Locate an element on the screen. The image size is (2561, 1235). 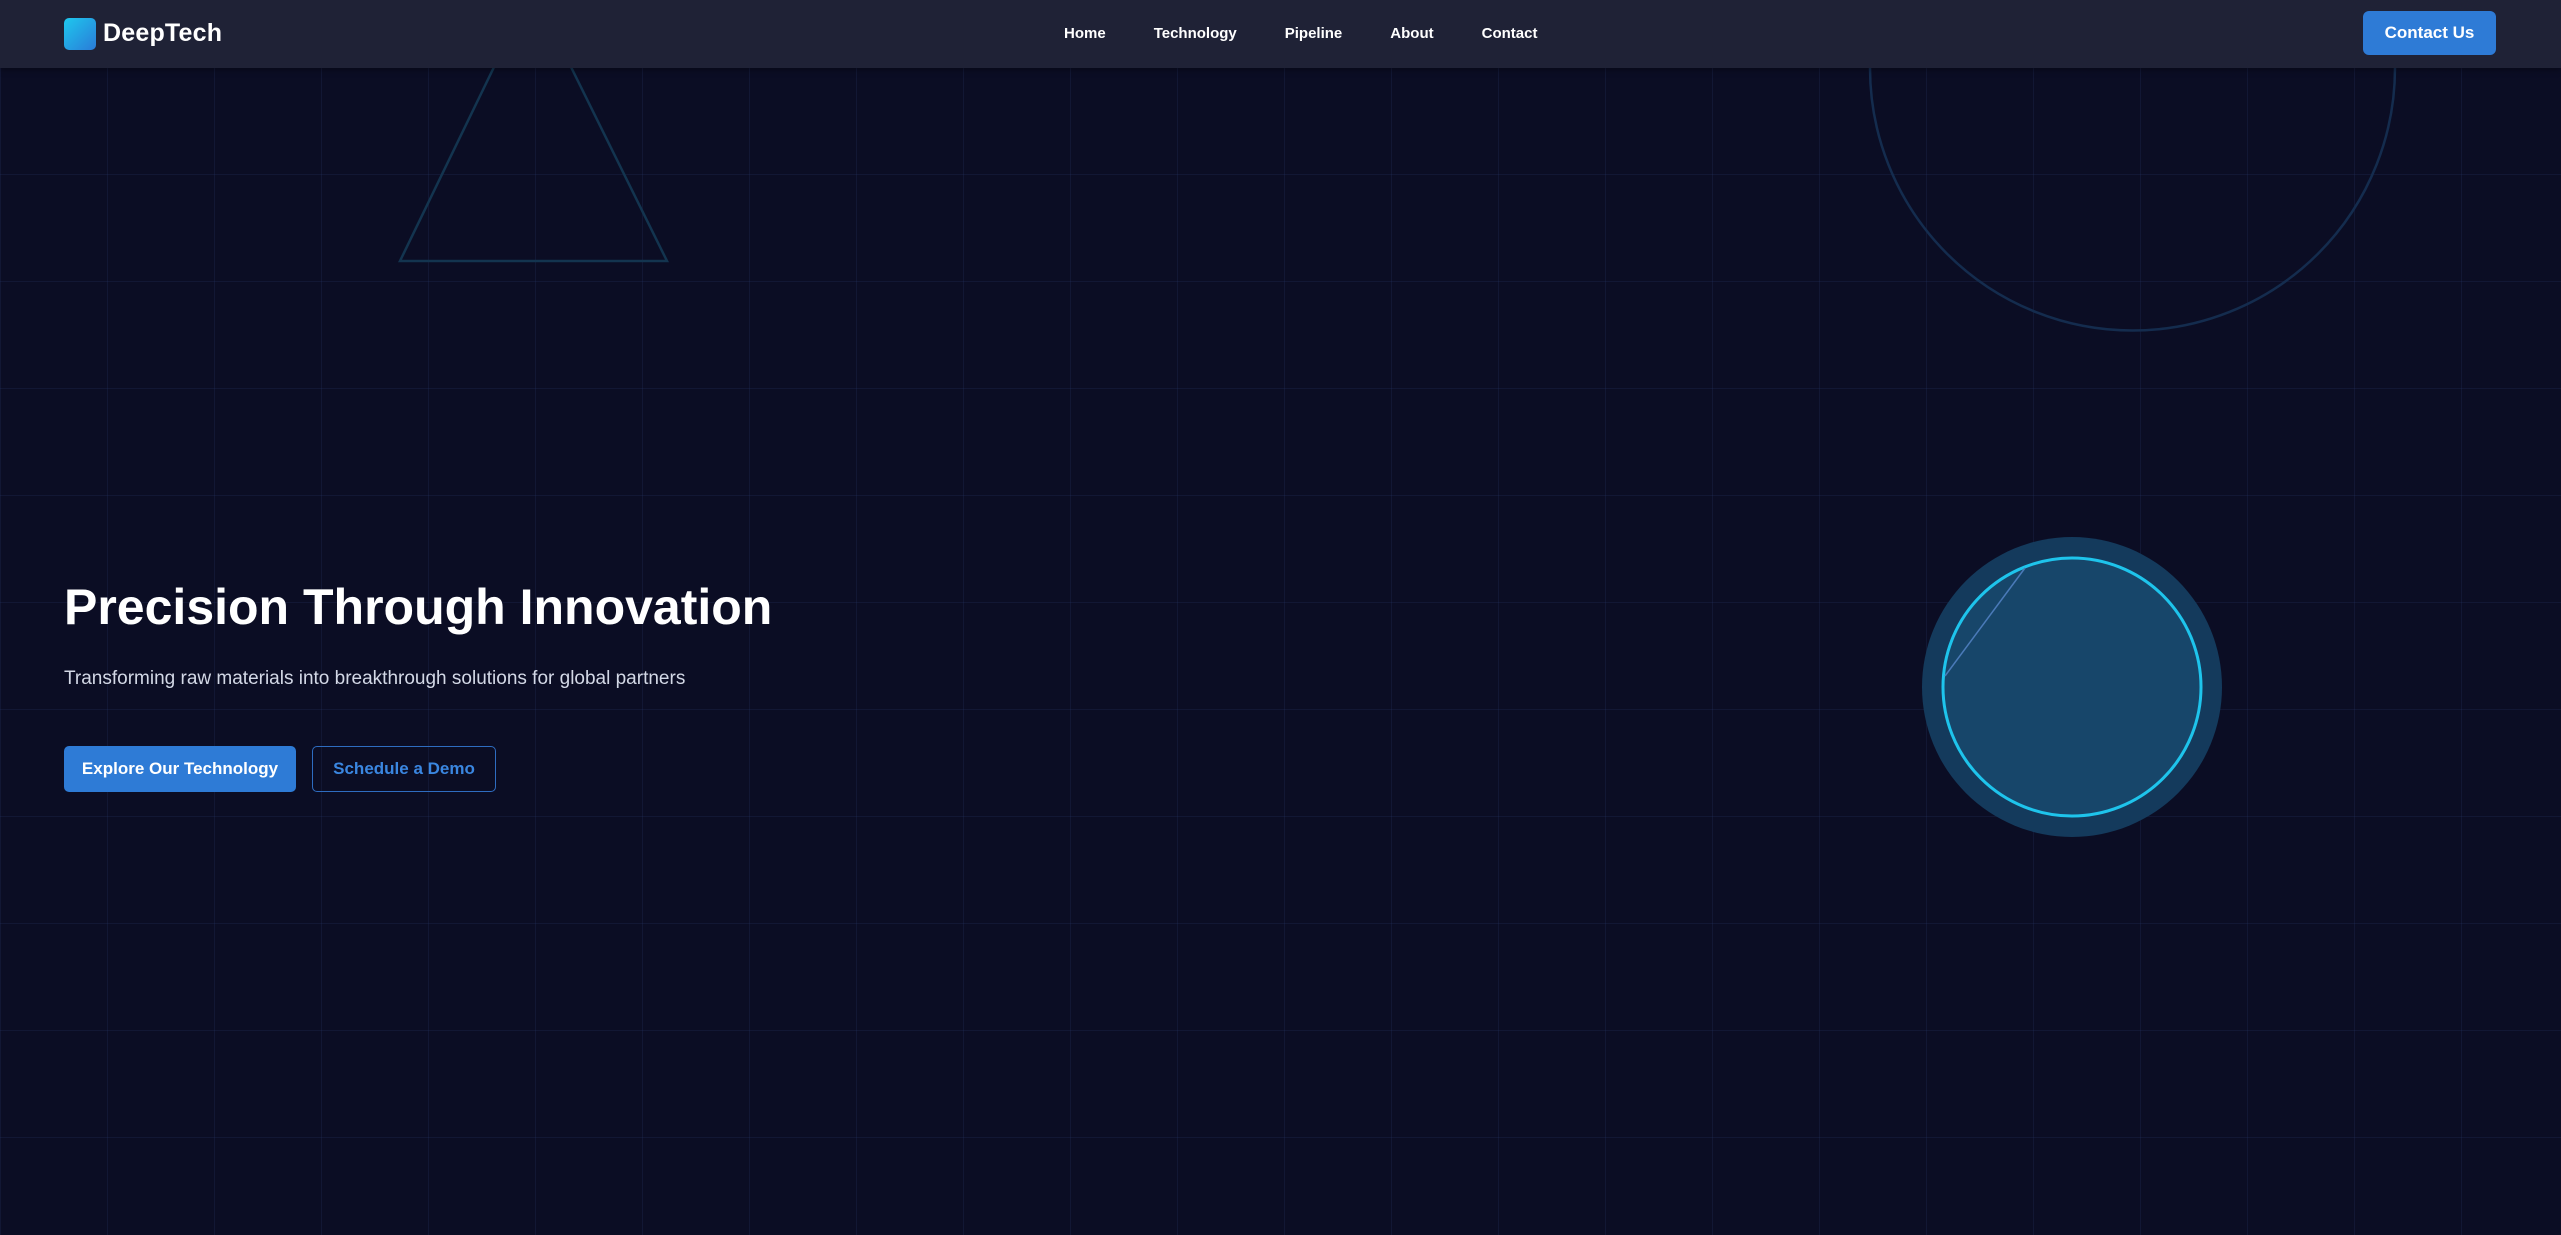
triangle-outline-shape is located at coordinates (534, 163).